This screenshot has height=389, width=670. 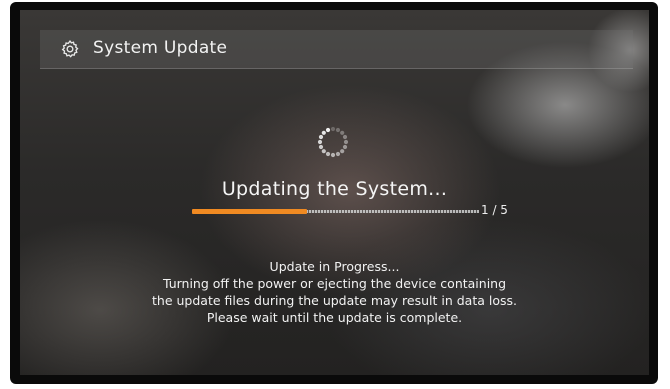 I want to click on header-bar: System Update, so click(x=336, y=49).